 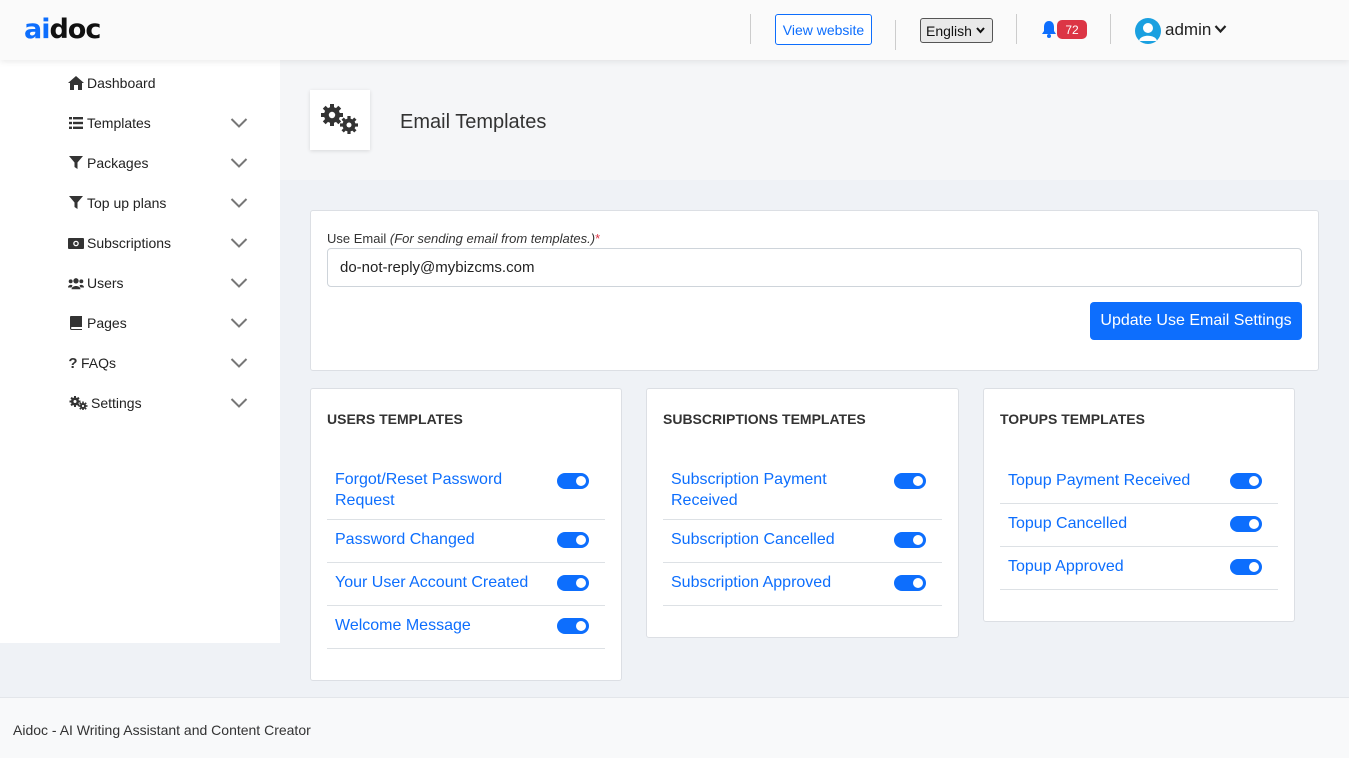 What do you see at coordinates (159, 283) in the screenshot?
I see `sidebar-item-users: Users` at bounding box center [159, 283].